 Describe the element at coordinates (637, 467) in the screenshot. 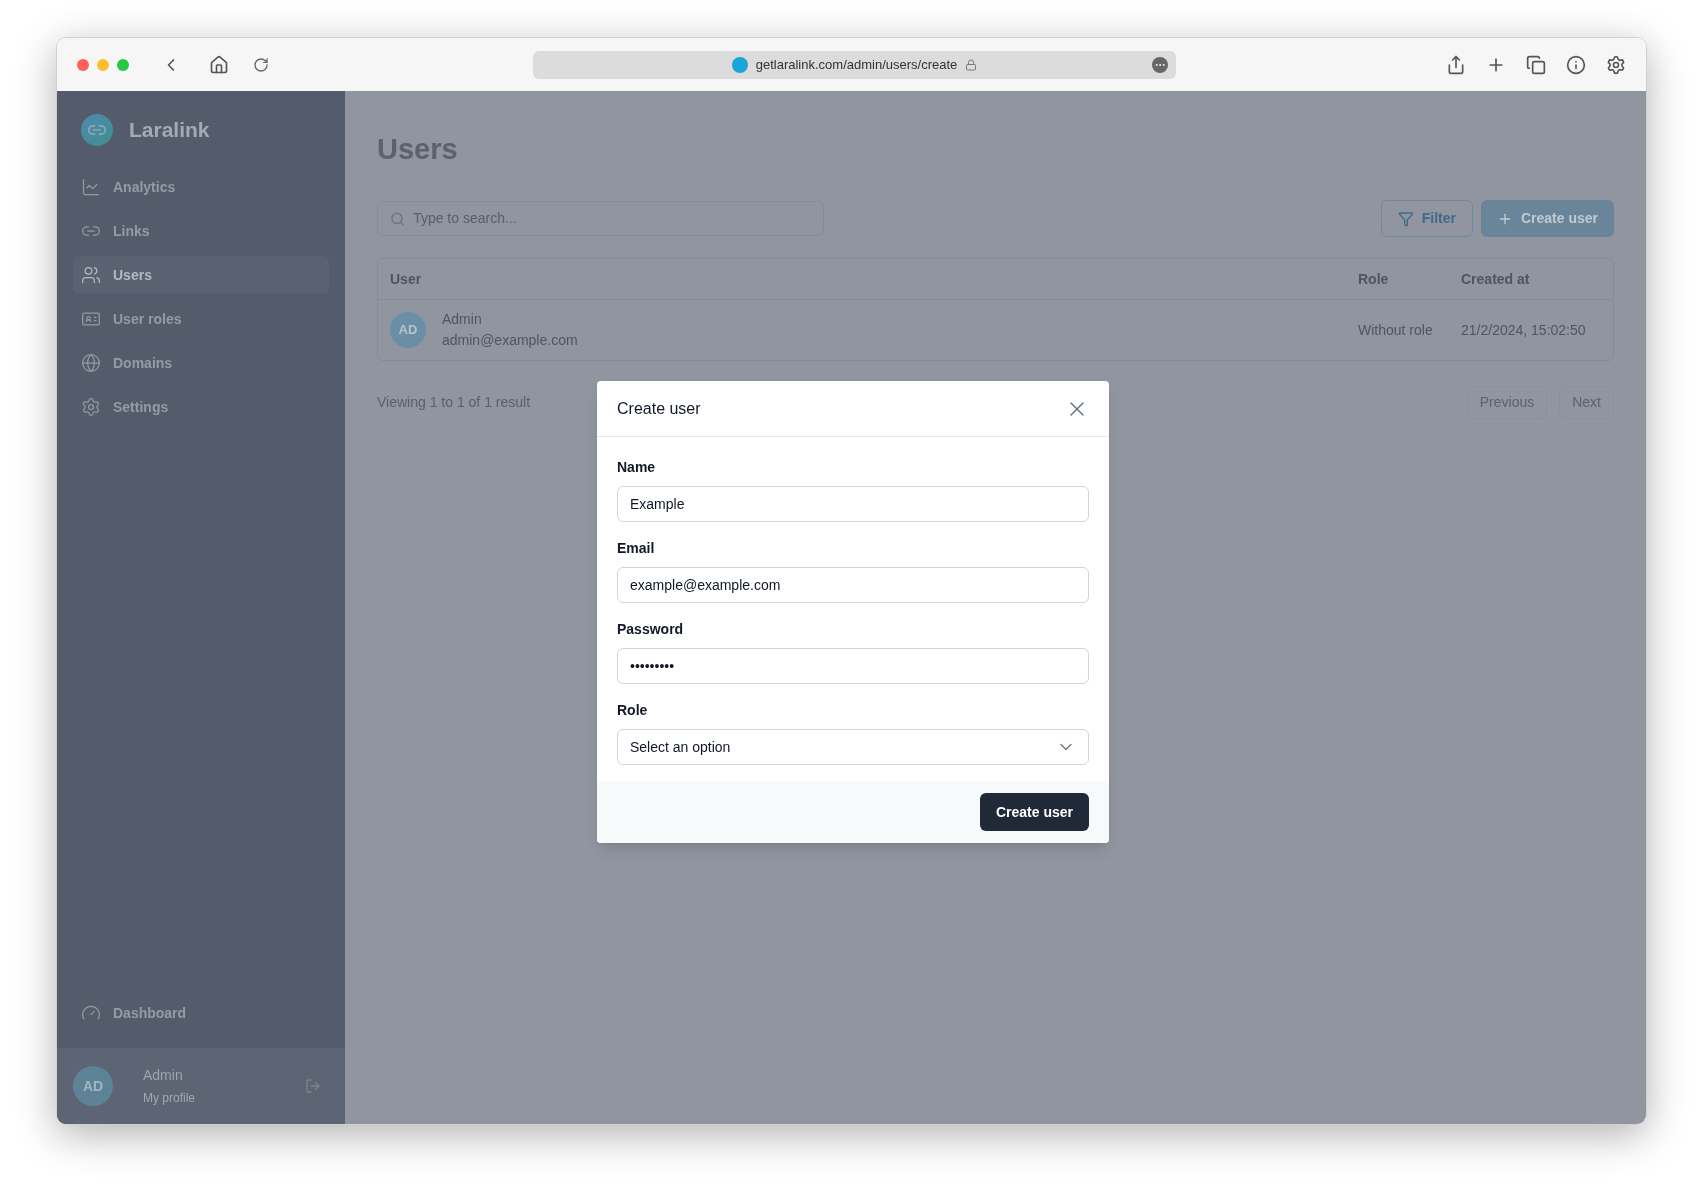

I see `field-label: Name` at that location.